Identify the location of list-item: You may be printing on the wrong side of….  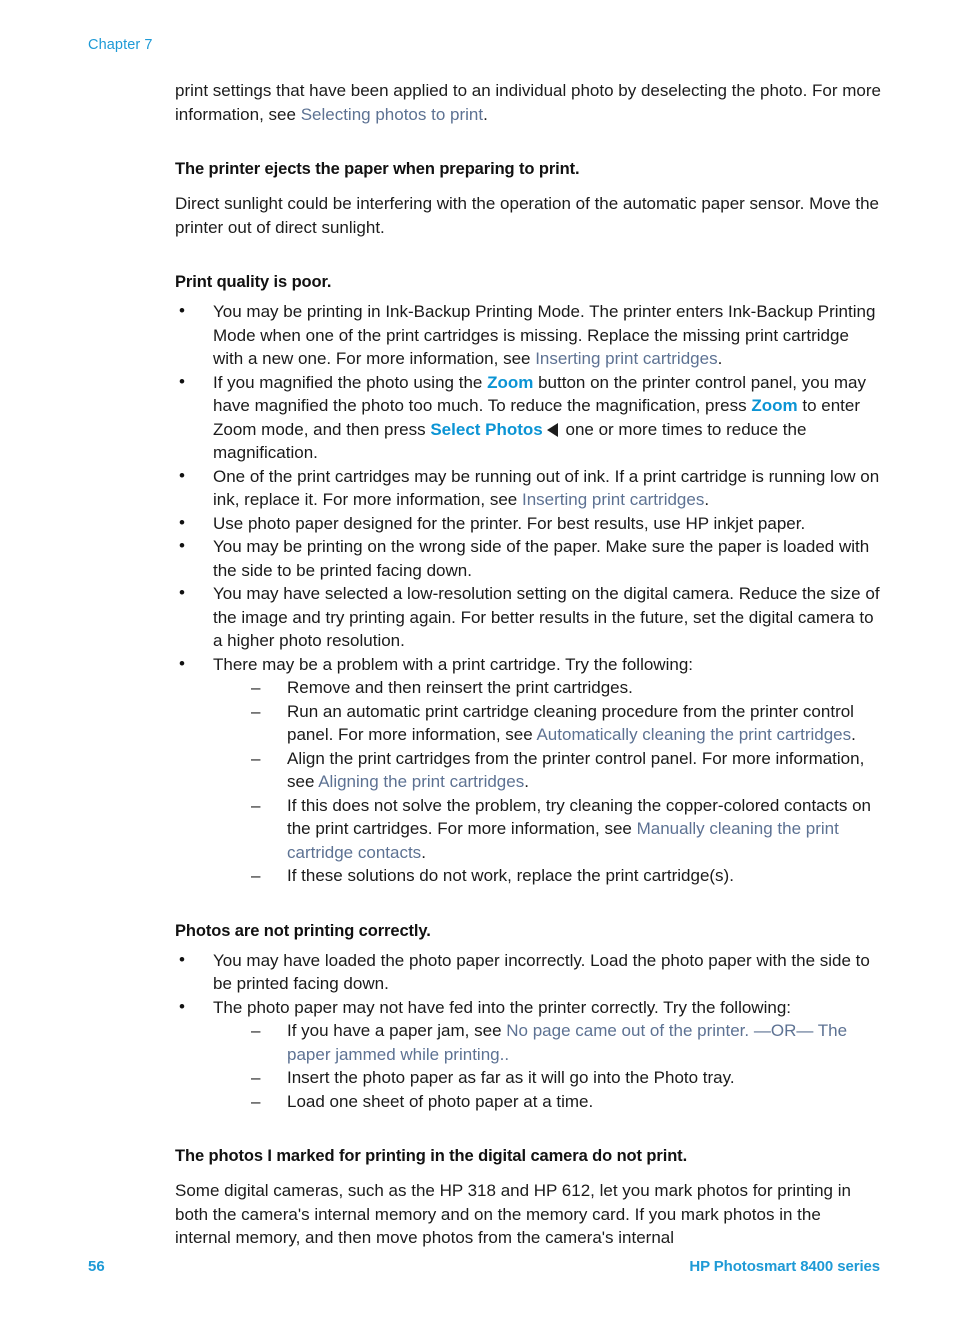
(528, 558).